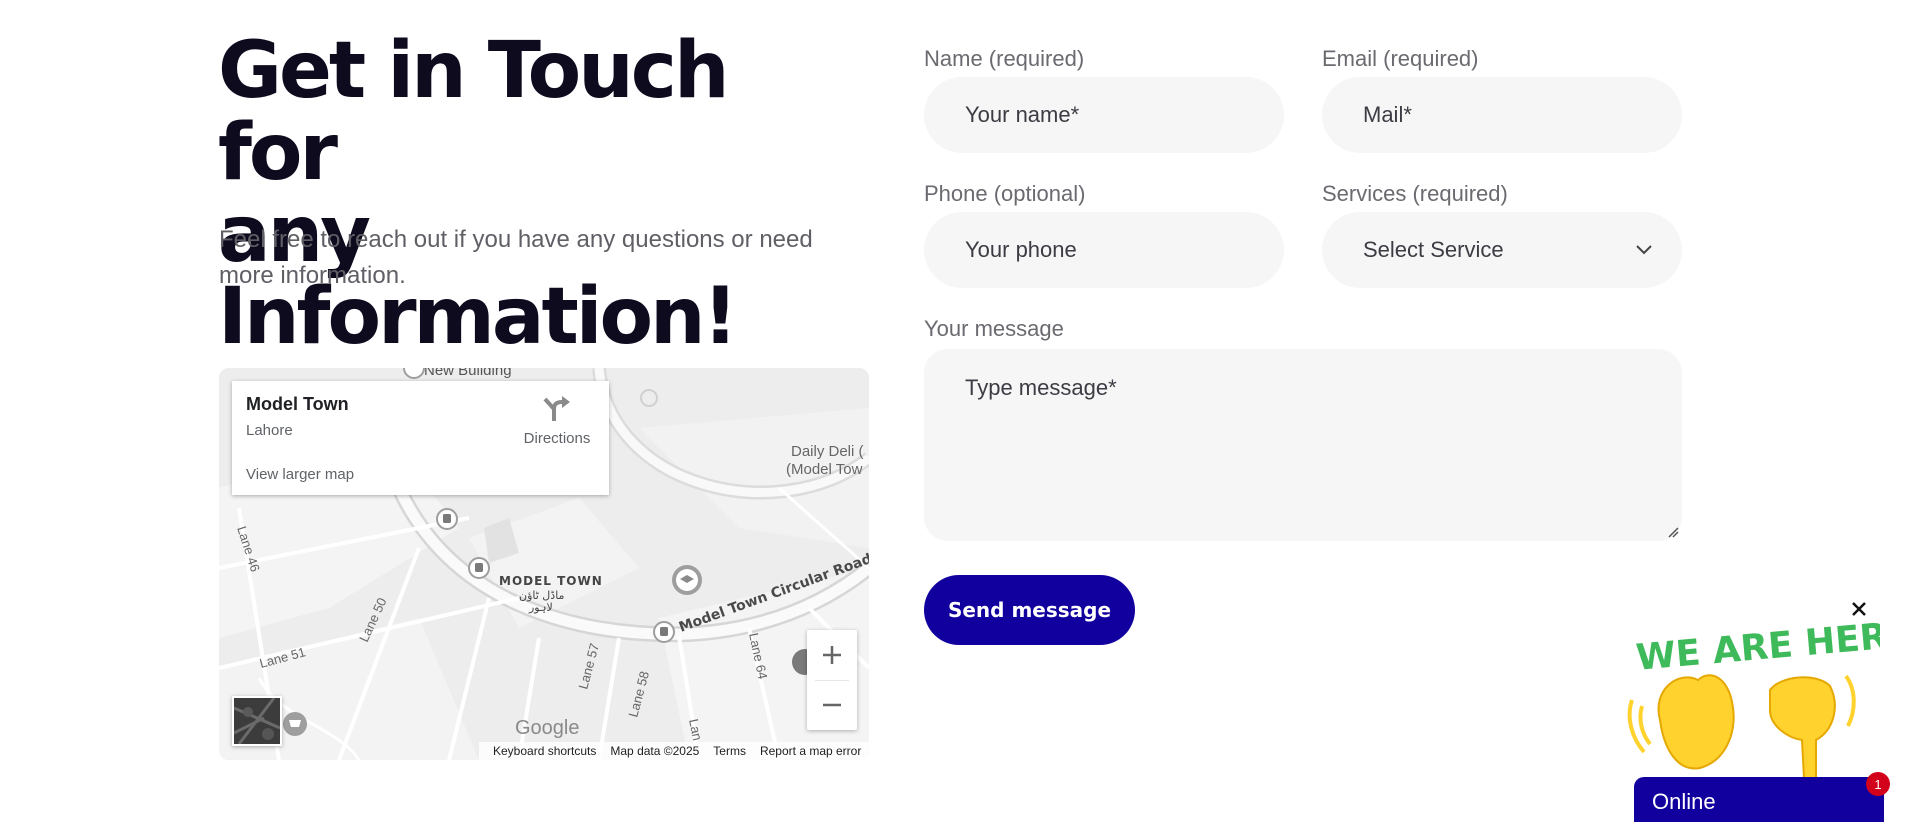 This screenshot has width=1905, height=822. Describe the element at coordinates (551, 581) in the screenshot. I see `map-label-model-town: MODEL TOWN` at that location.